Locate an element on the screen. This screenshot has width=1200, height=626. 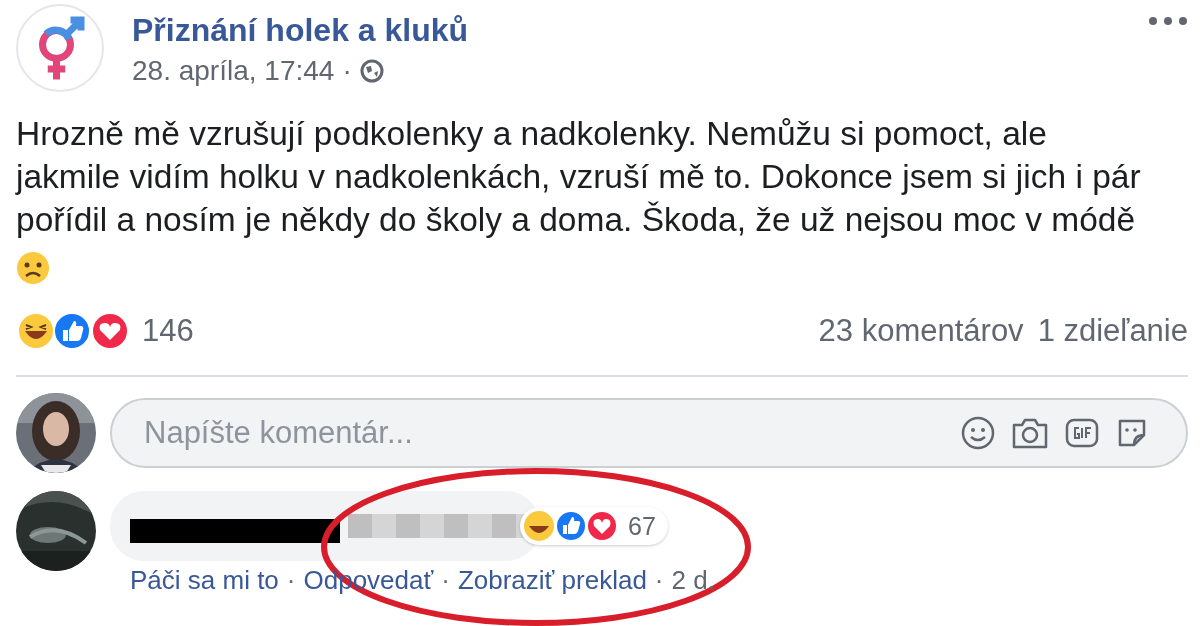
post-text-line: Hrozně mě vzrušují podkolenky a nadkolenky. Nemůžu si pomoct, ale is located at coordinates (531, 134).